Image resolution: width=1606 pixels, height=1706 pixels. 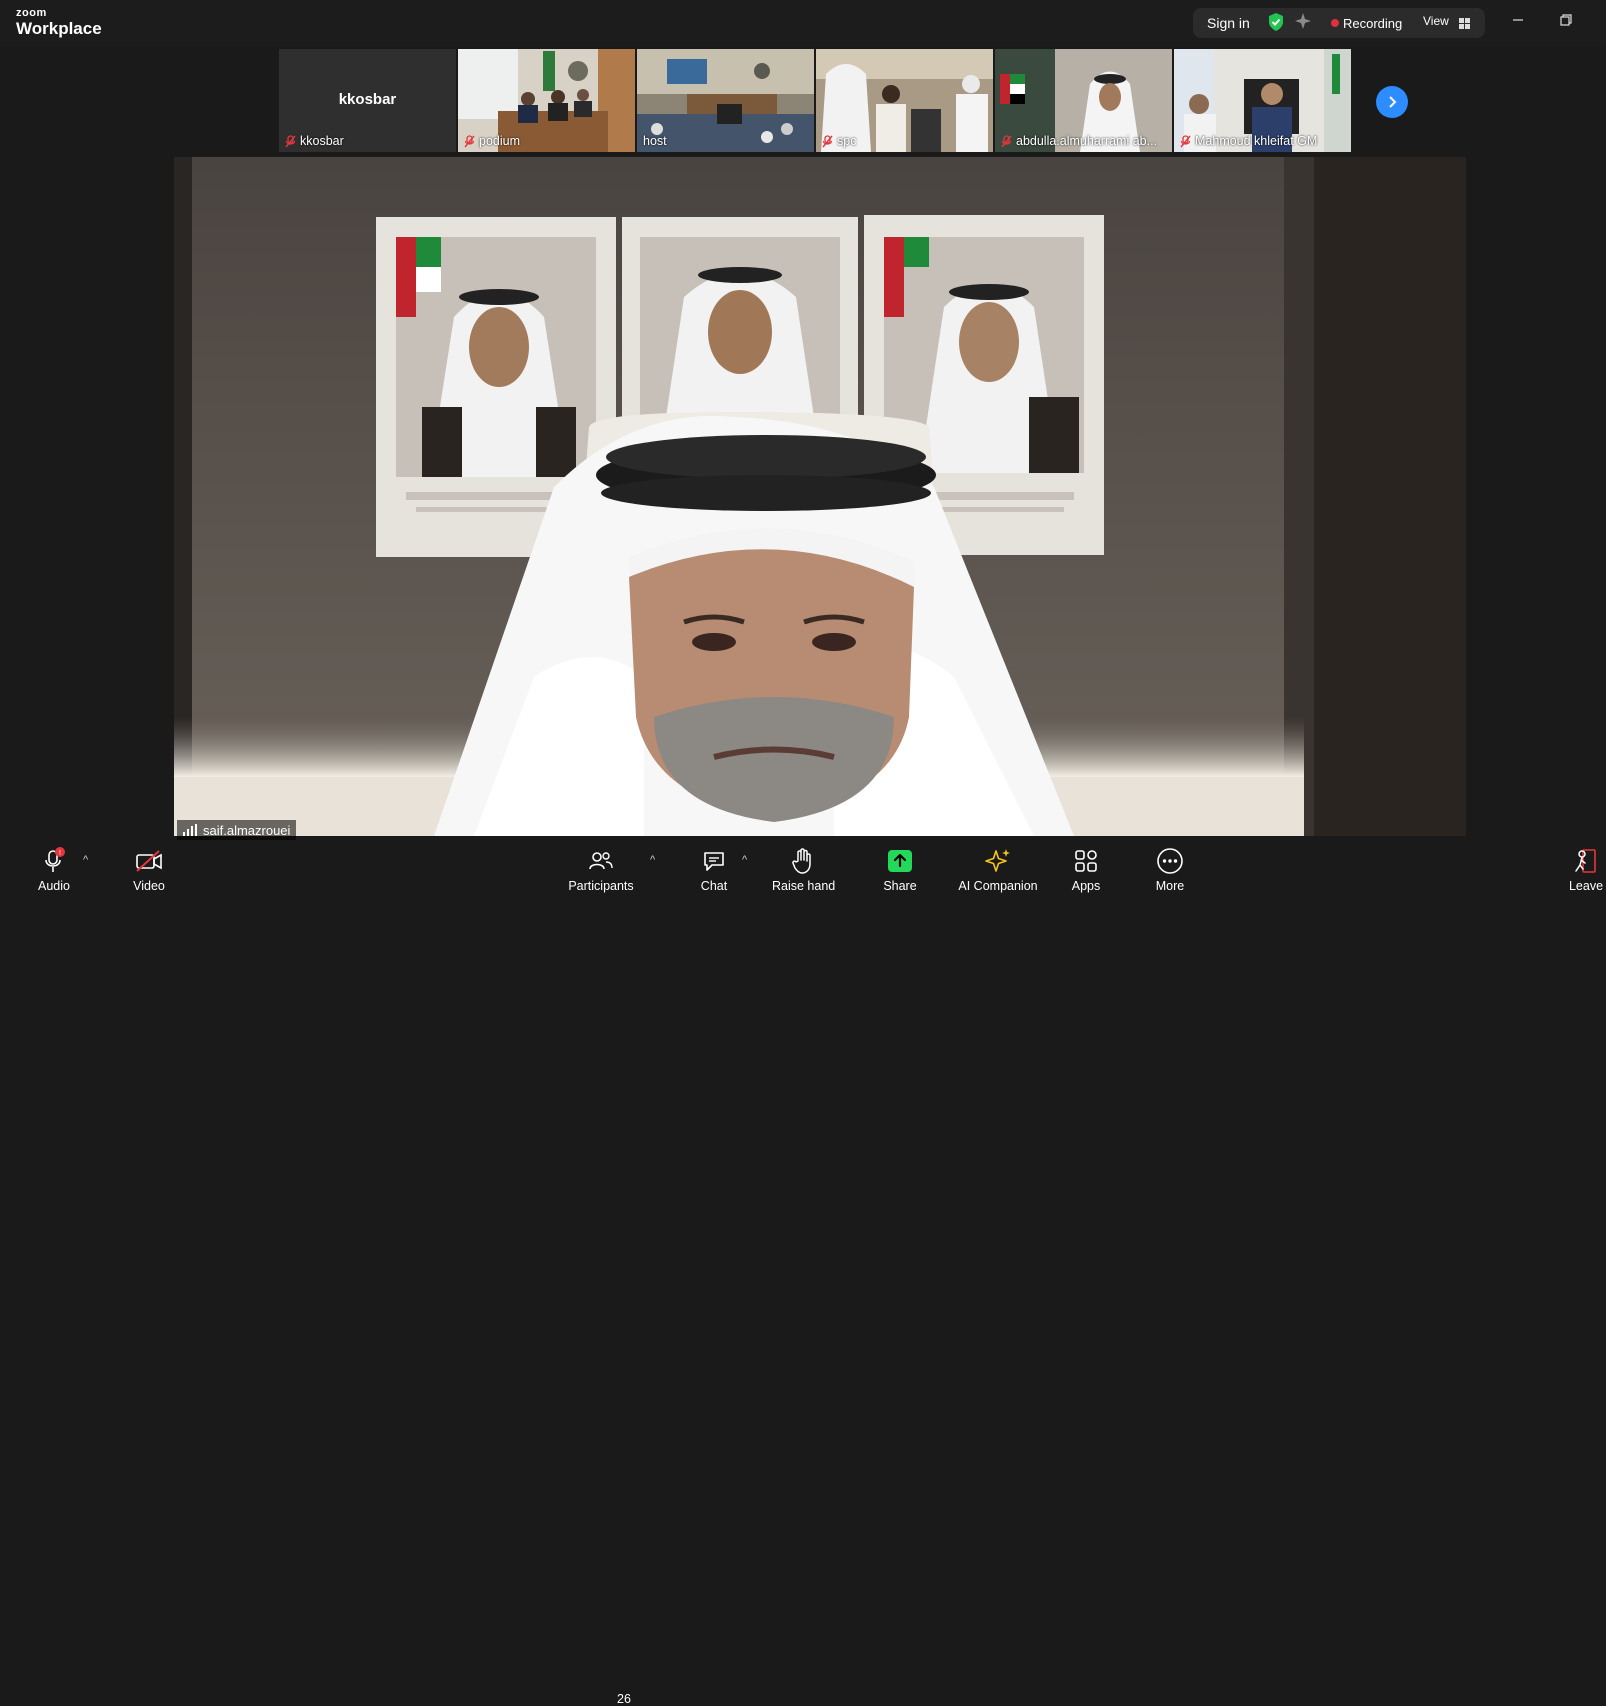 What do you see at coordinates (1170, 886) in the screenshot?
I see `more-label: More` at bounding box center [1170, 886].